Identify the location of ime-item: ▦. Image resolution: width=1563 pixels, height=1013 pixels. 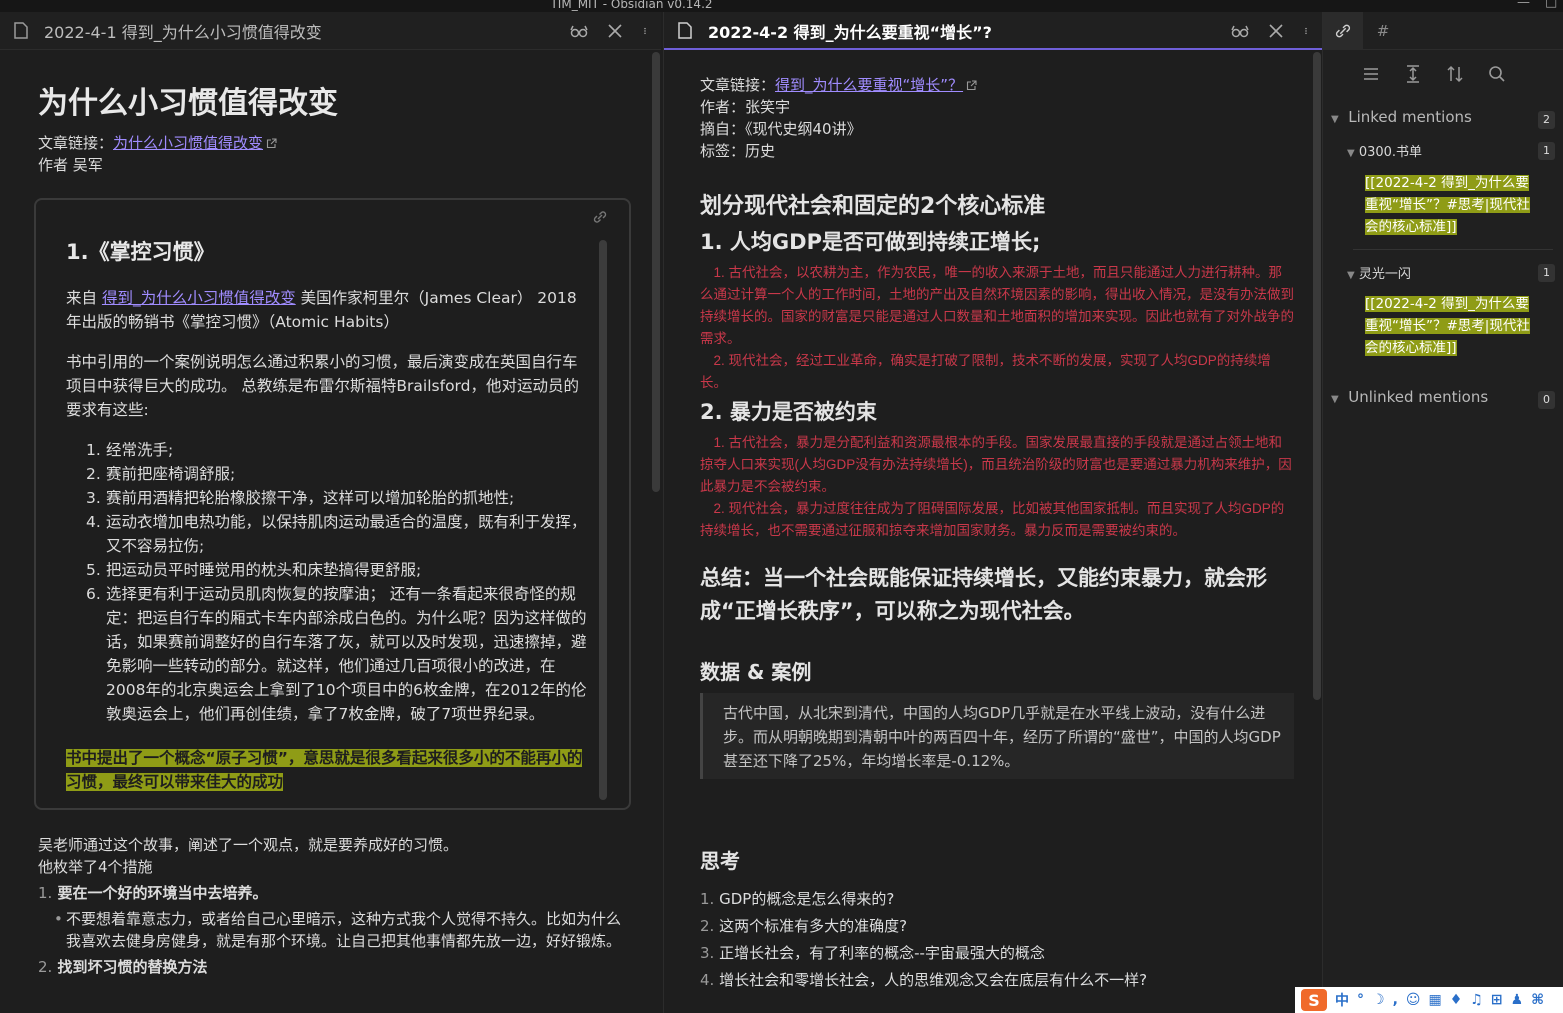
(1435, 1000).